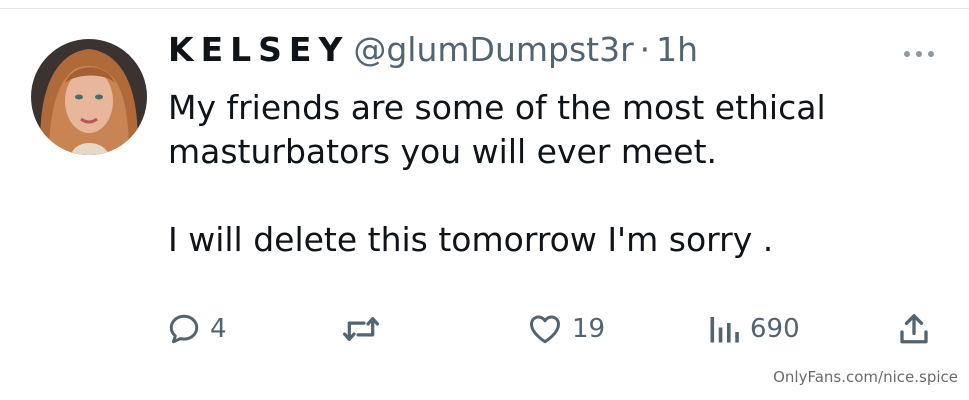 This screenshot has width=969, height=400. I want to click on tweet-text-line, so click(558, 196).